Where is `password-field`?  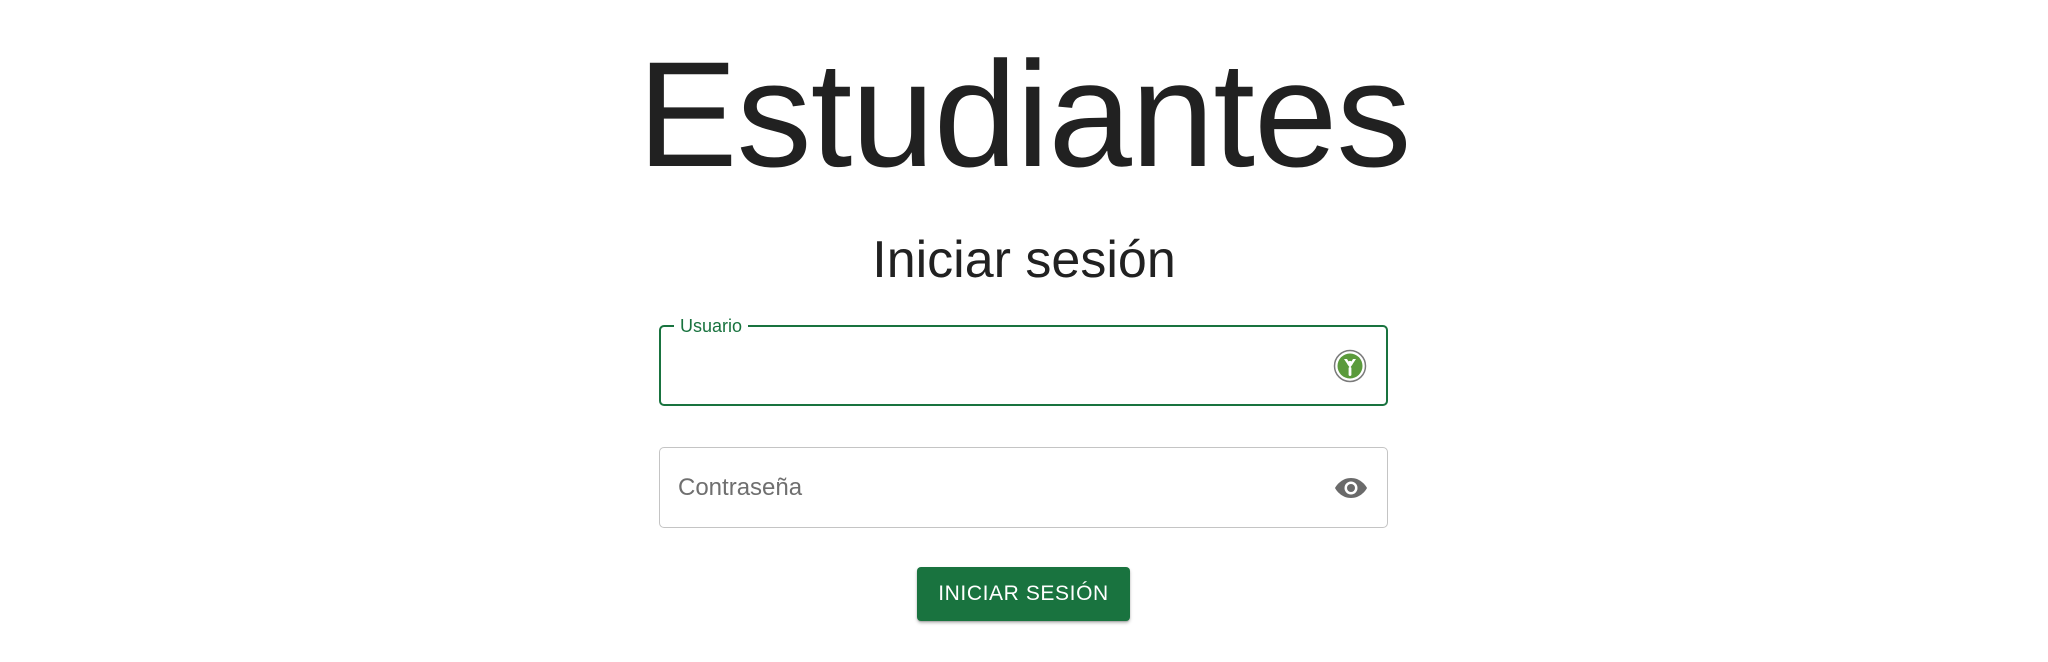 password-field is located at coordinates (1023, 487).